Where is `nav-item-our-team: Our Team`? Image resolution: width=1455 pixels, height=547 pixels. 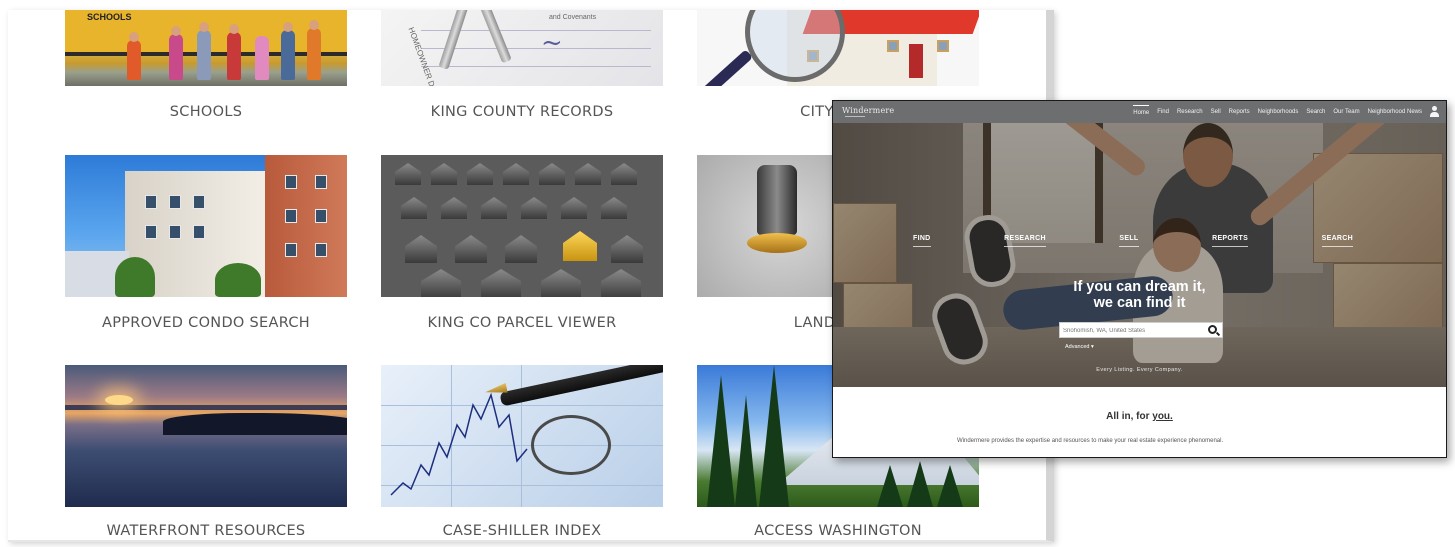
nav-item-our-team: Our Team is located at coordinates (1346, 112).